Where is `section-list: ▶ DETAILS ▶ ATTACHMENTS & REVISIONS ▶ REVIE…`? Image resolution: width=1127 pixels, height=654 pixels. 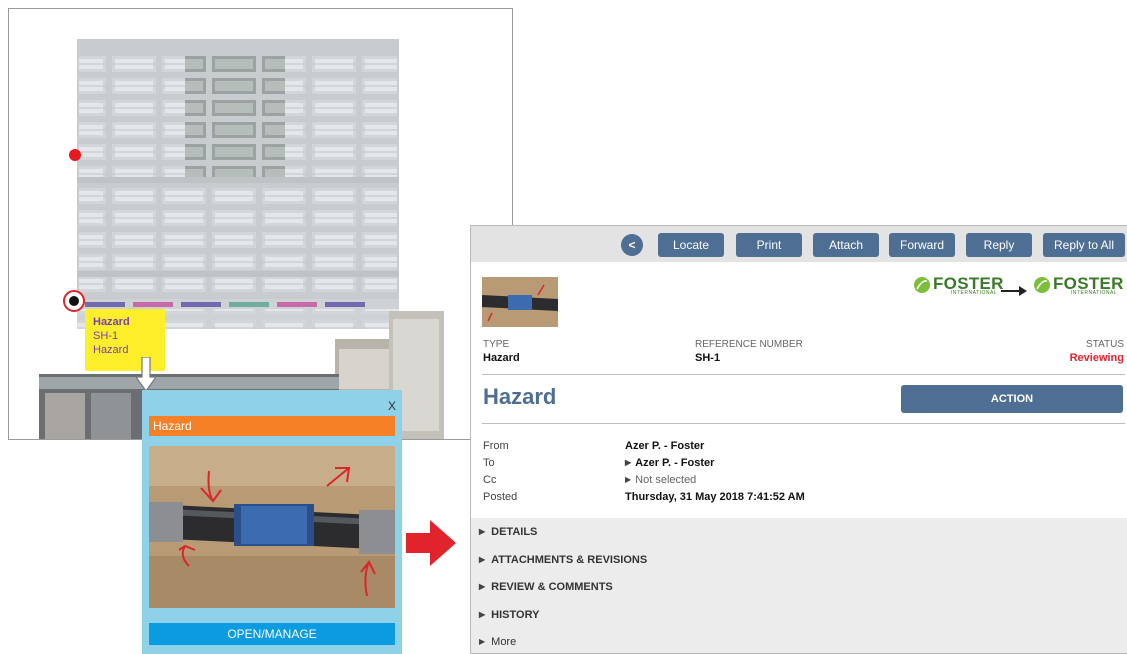
section-list: ▶ DETAILS ▶ ATTACHMENTS & REVISIONS ▶ REVIE… is located at coordinates (799, 585).